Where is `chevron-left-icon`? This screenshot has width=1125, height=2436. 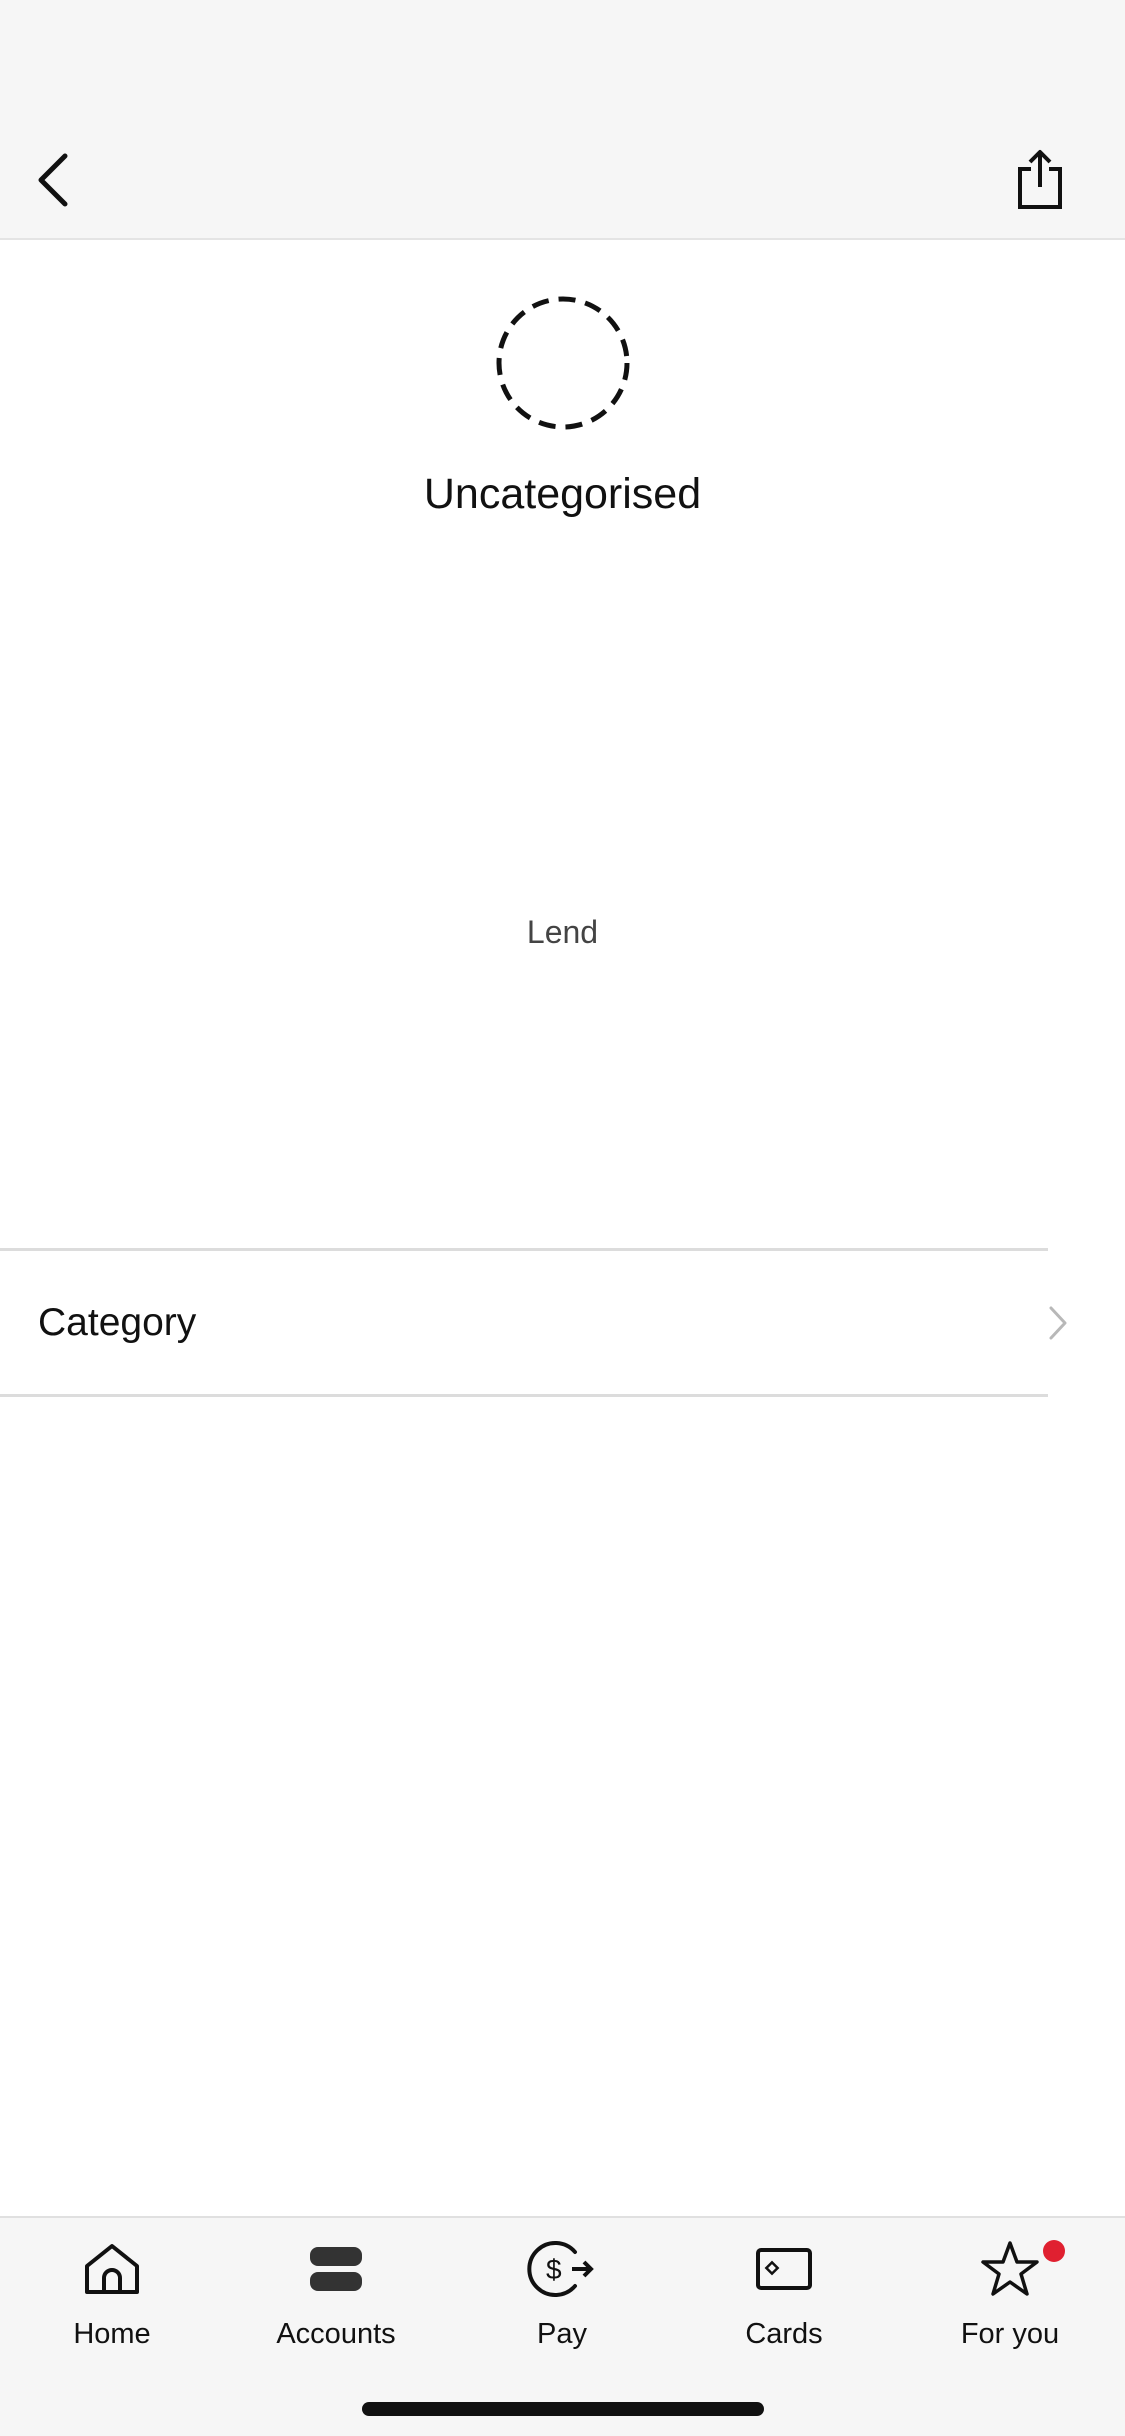 chevron-left-icon is located at coordinates (53, 180).